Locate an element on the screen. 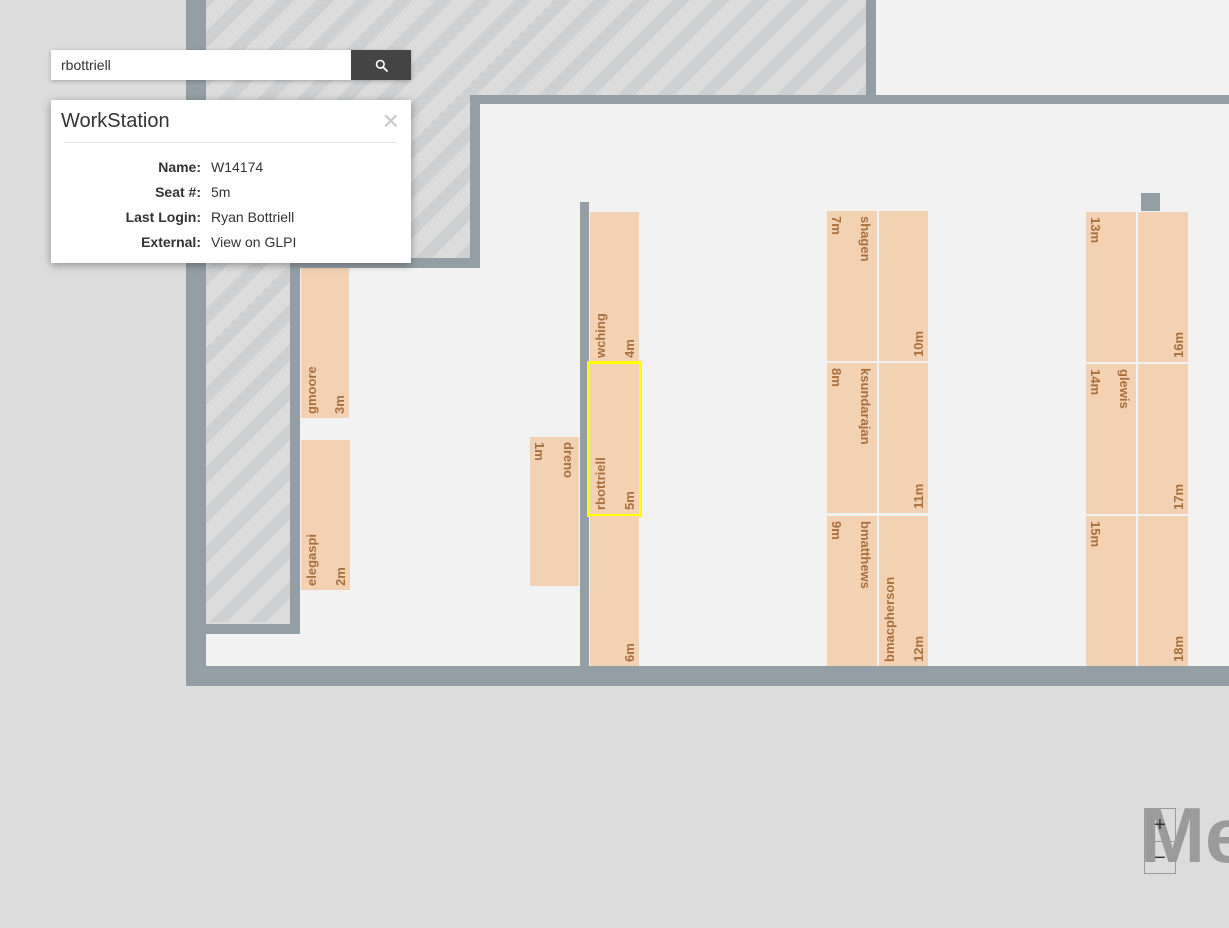  detail-label: Name: is located at coordinates (179, 166).